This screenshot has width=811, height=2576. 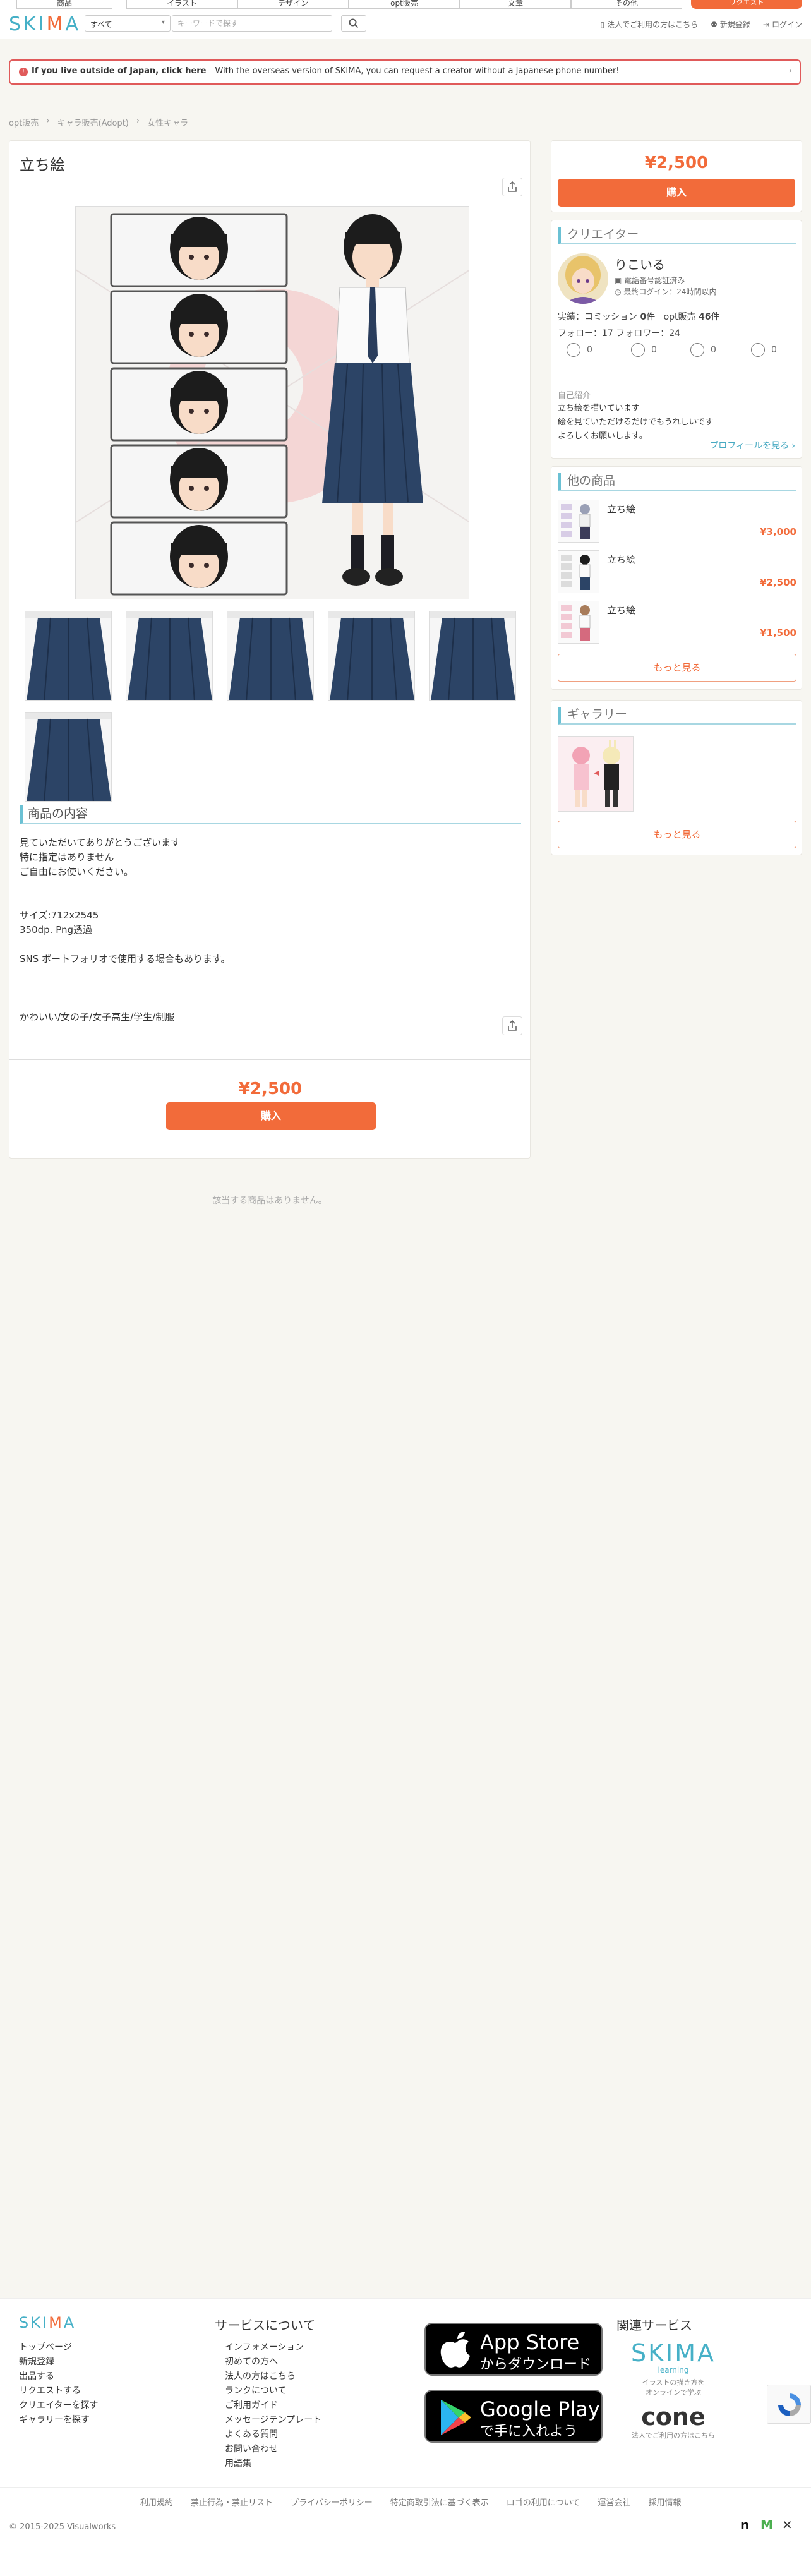 I want to click on note-icon: n, so click(x=744, y=2524).